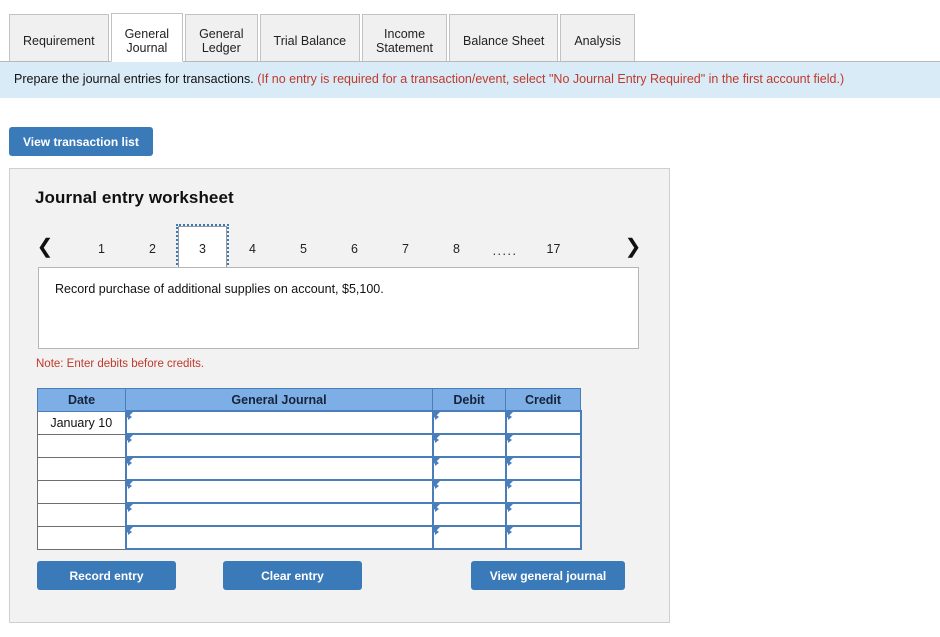 The height and width of the screenshot is (637, 940). Describe the element at coordinates (59, 38) in the screenshot. I see `tab-requirement: Requirement` at that location.